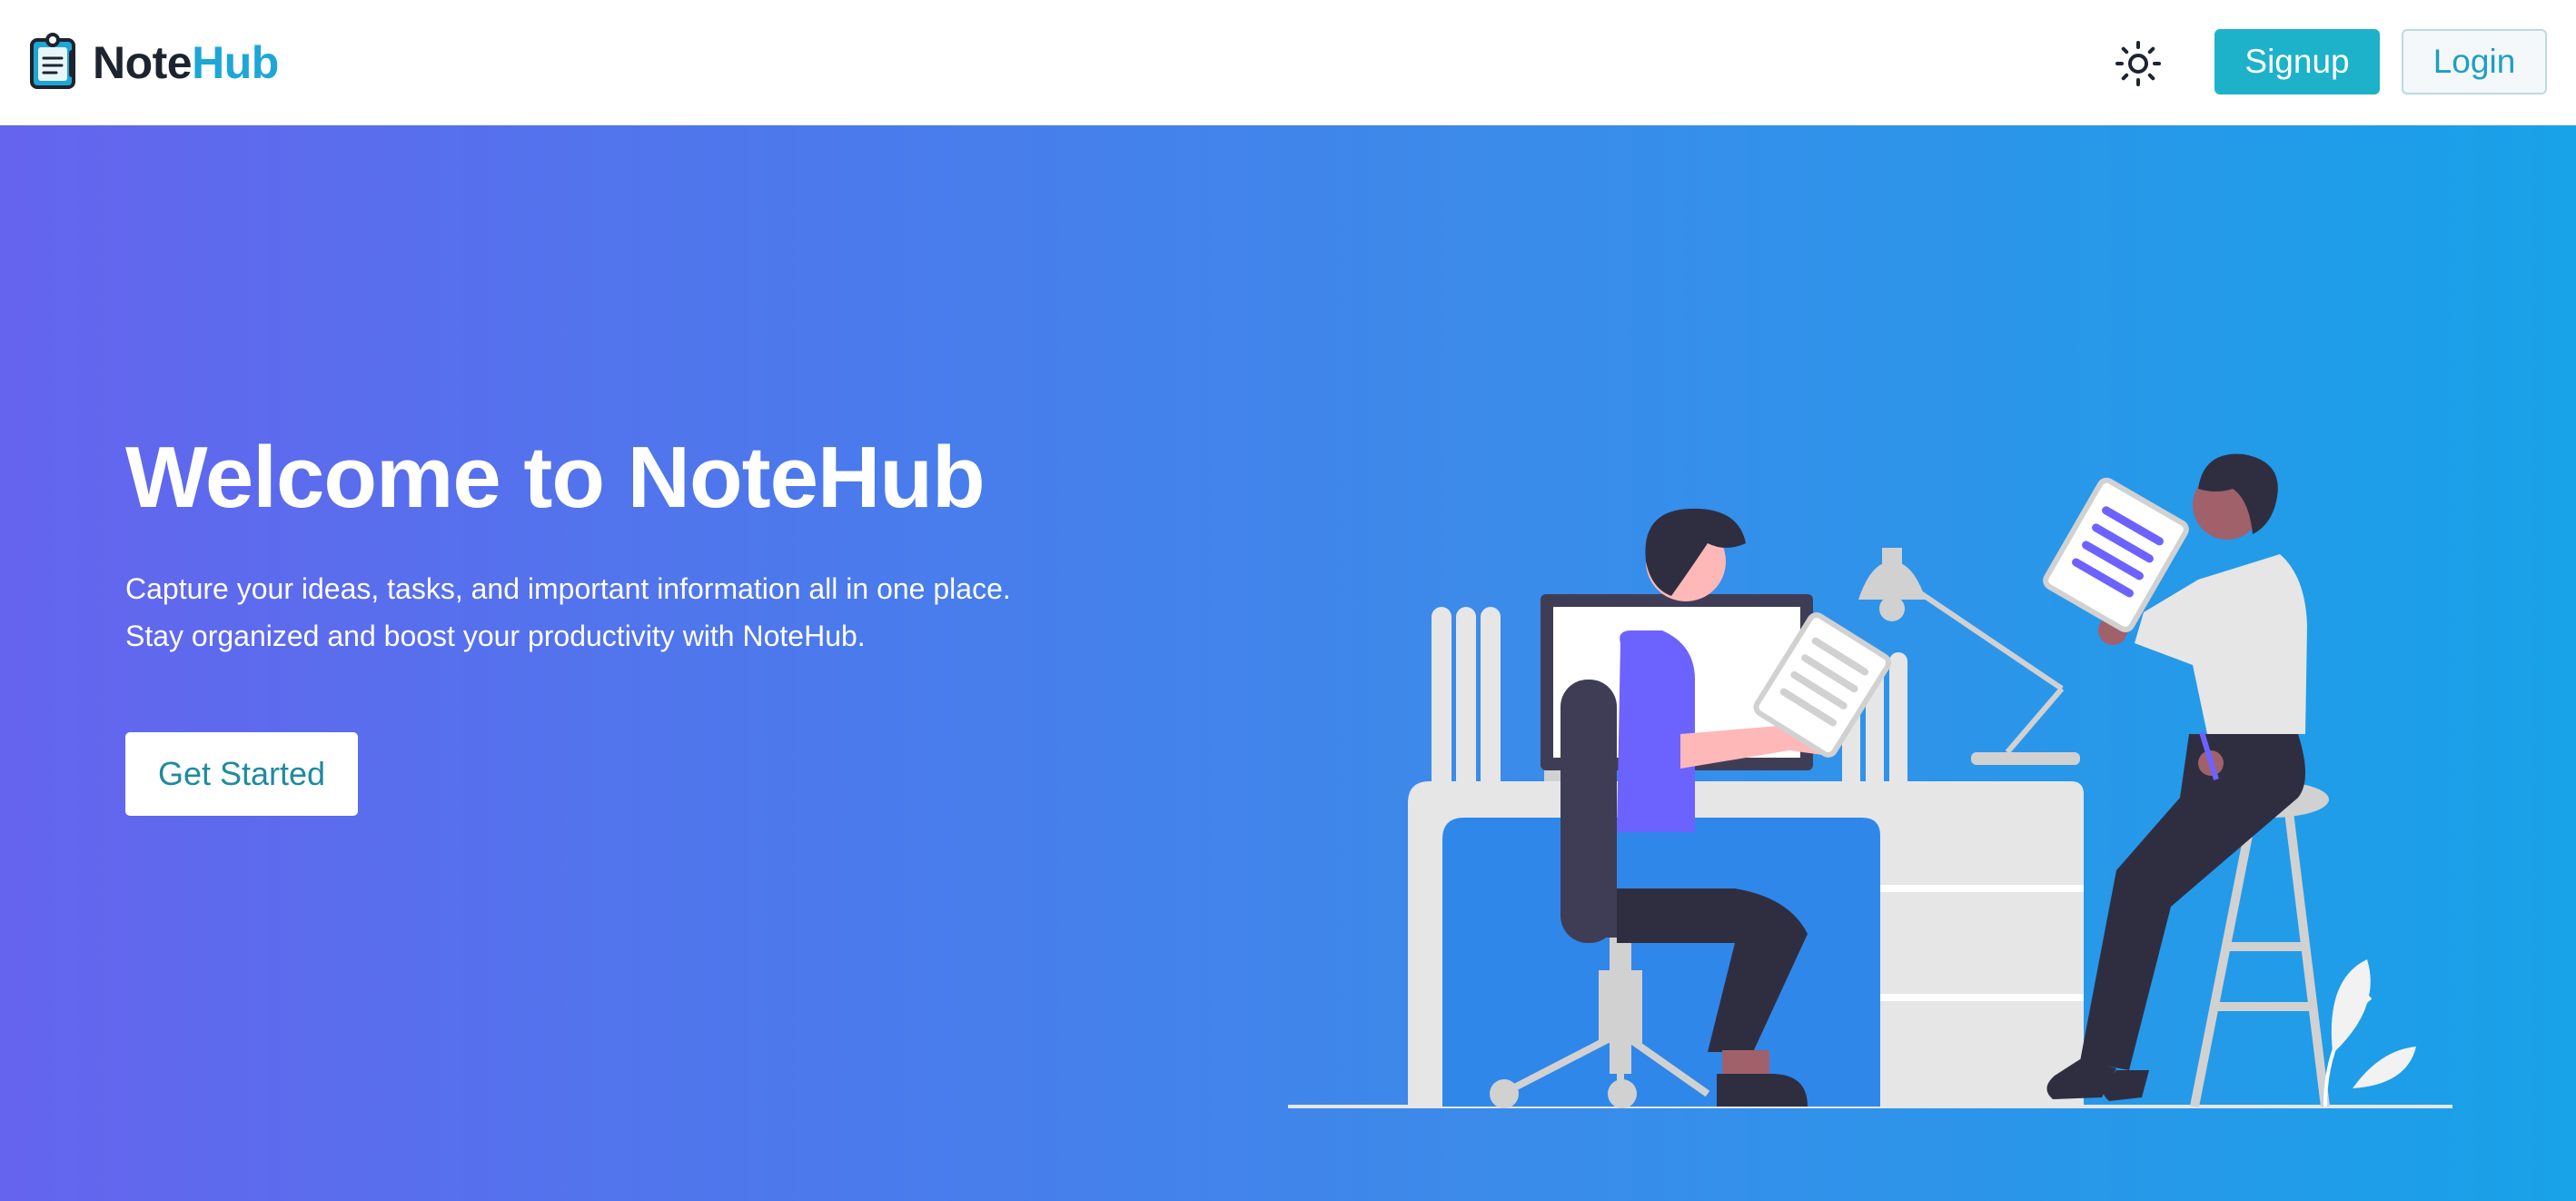  What do you see at coordinates (2297, 61) in the screenshot?
I see `signup-button: Signup` at bounding box center [2297, 61].